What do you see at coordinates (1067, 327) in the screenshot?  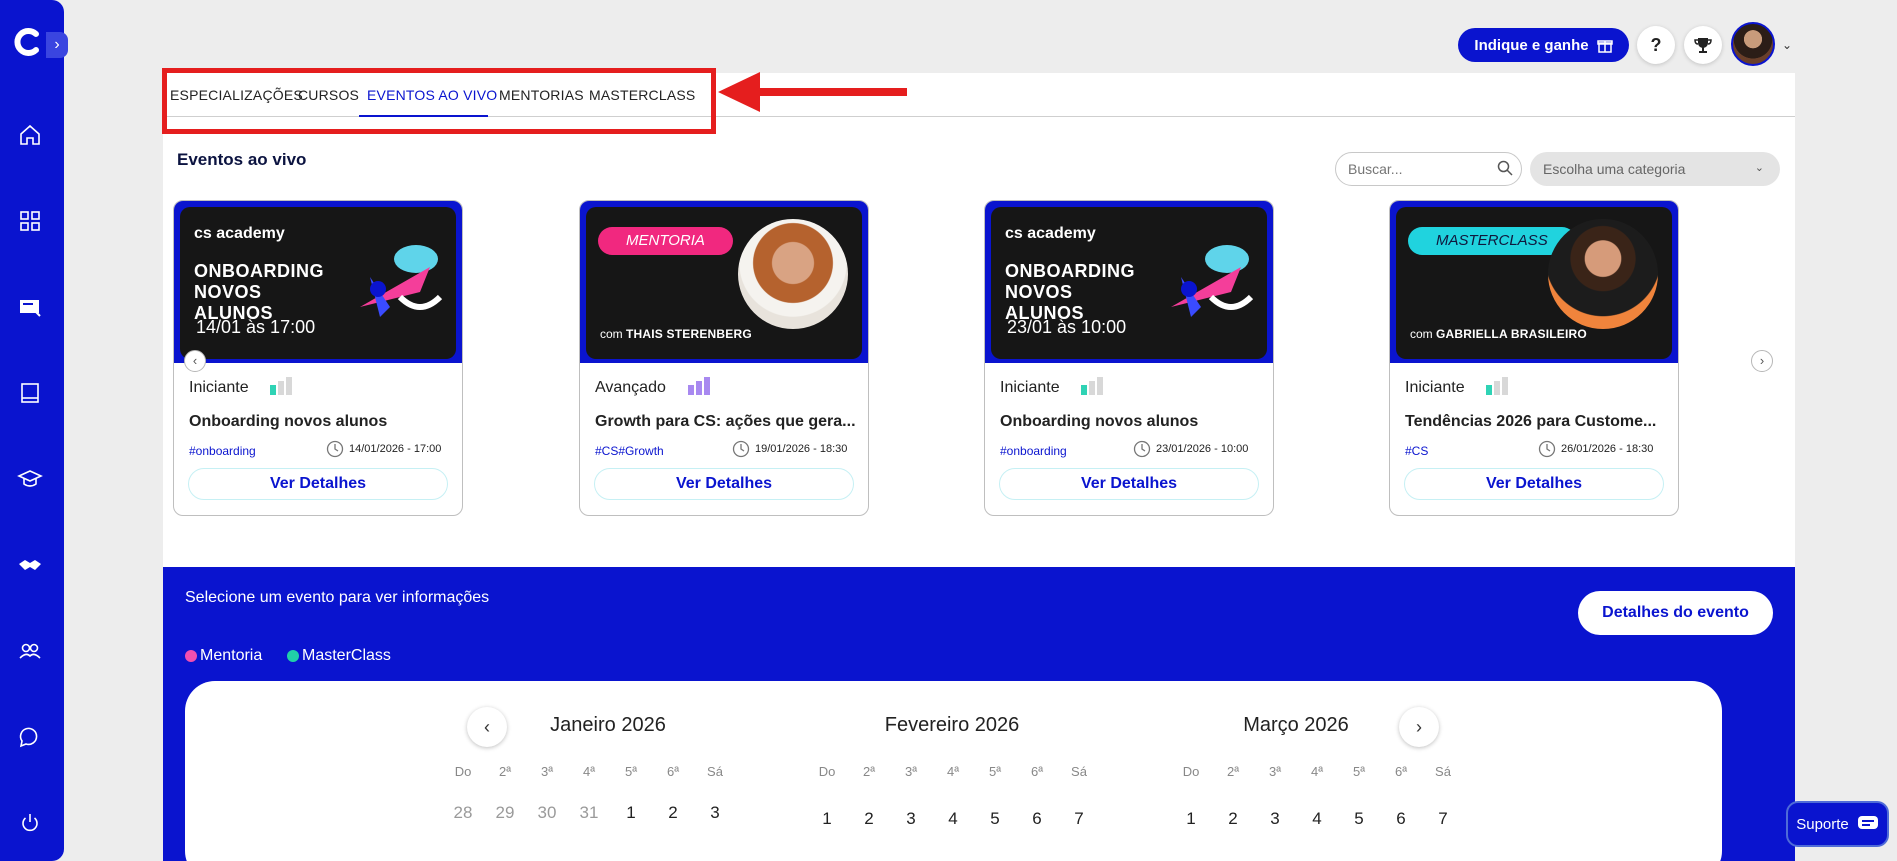 I see `banner-datetime: 23/01 às 10:00` at bounding box center [1067, 327].